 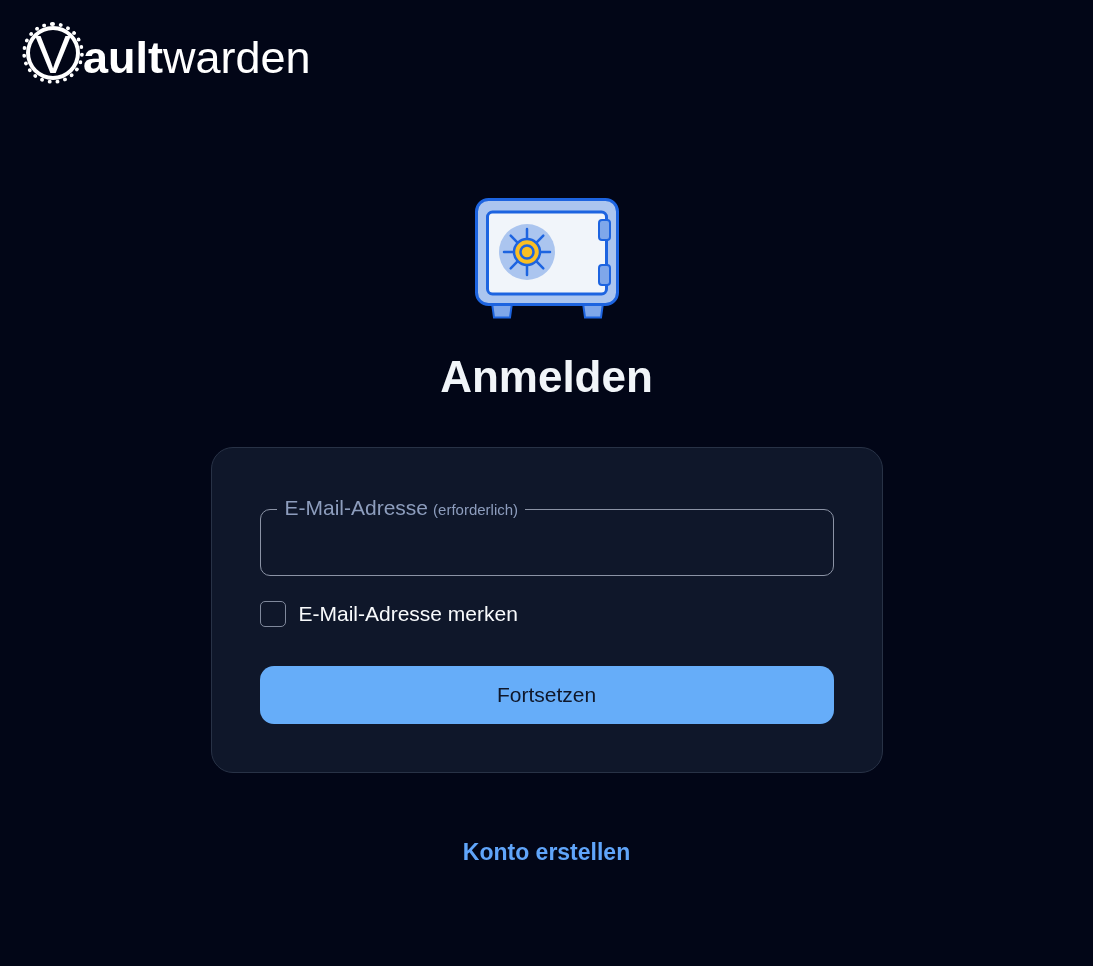 I want to click on required-note: (erforderlich), so click(x=476, y=509).